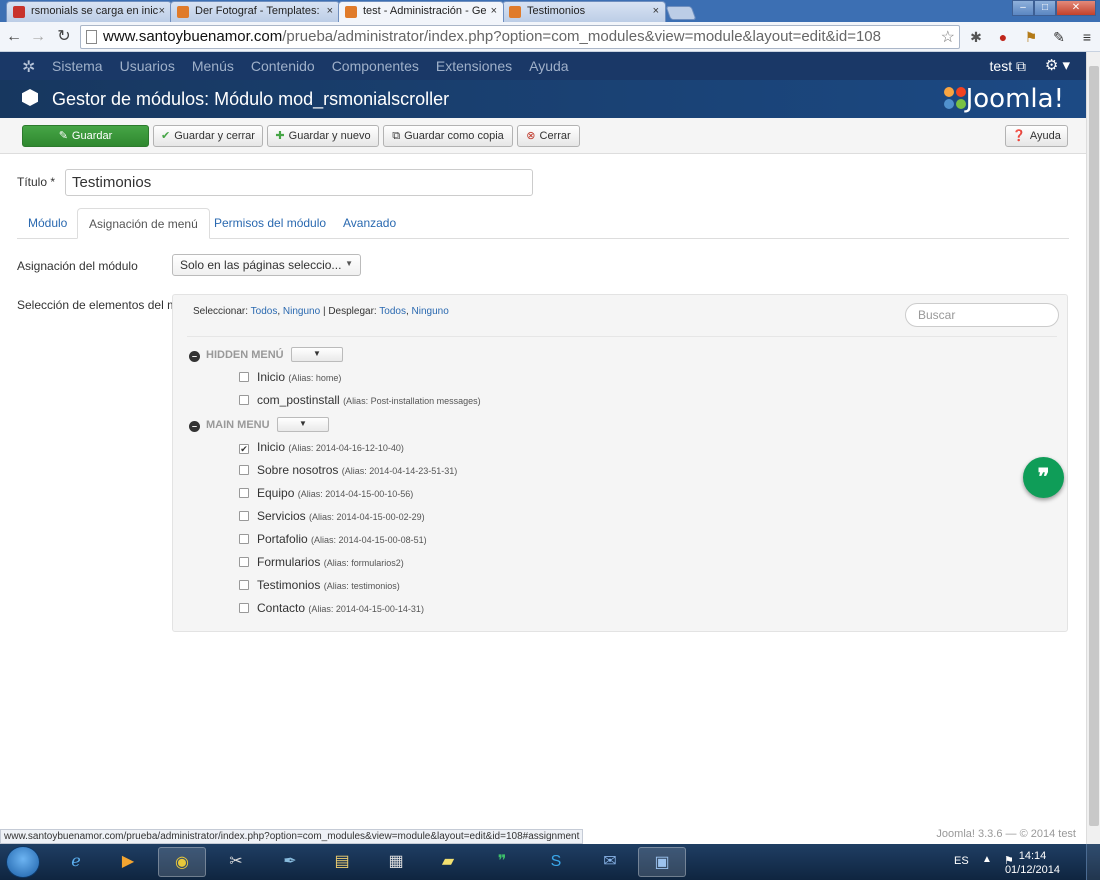 Image resolution: width=1100 pixels, height=880 pixels. What do you see at coordinates (319, 585) in the screenshot?
I see `list-item: Testimonios (Alias: testimonios)` at bounding box center [319, 585].